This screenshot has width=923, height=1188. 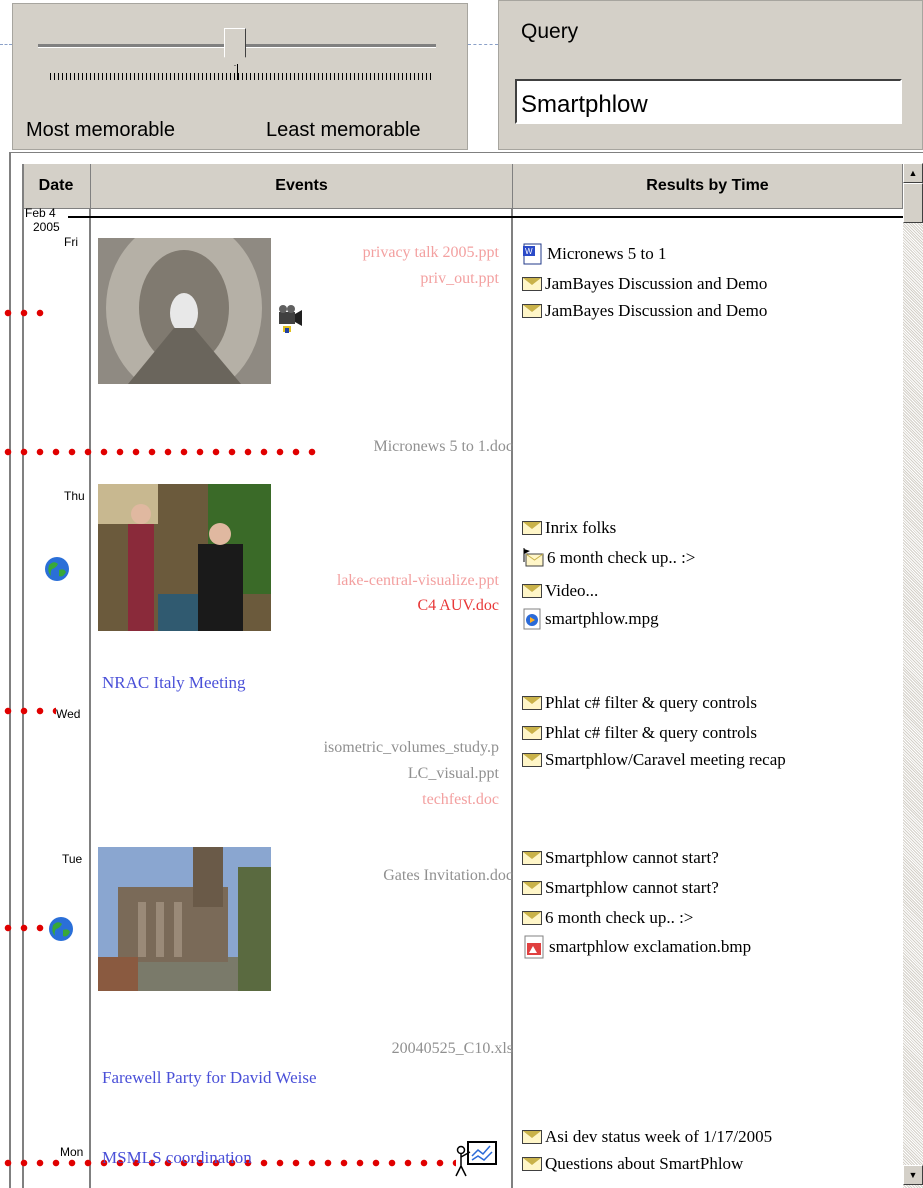 I want to click on guide-line-left, so click(x=6, y=45).